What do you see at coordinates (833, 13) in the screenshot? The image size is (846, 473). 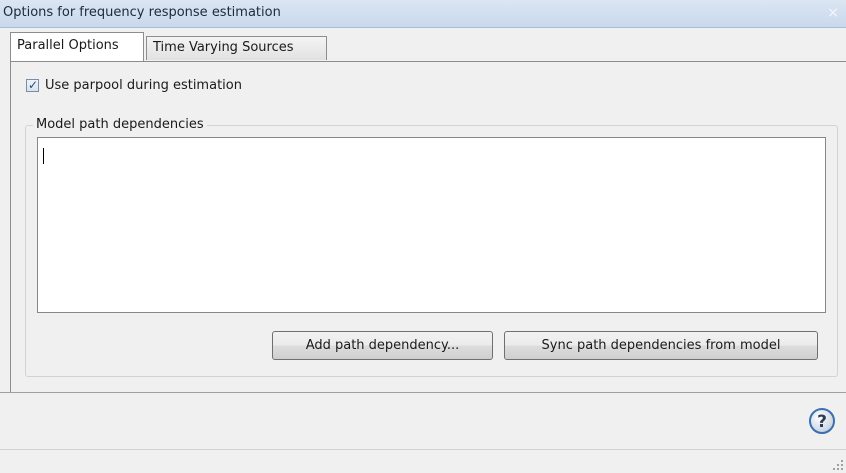 I see `close-icon: ×` at bounding box center [833, 13].